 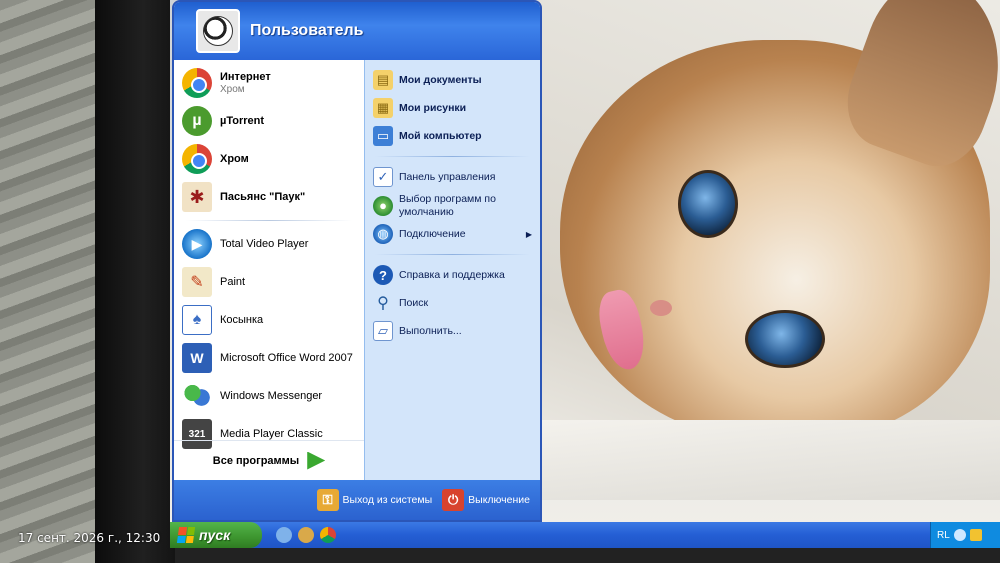 I want to click on place-my-computer: ▭ Мой компьютер, so click(x=452, y=136).